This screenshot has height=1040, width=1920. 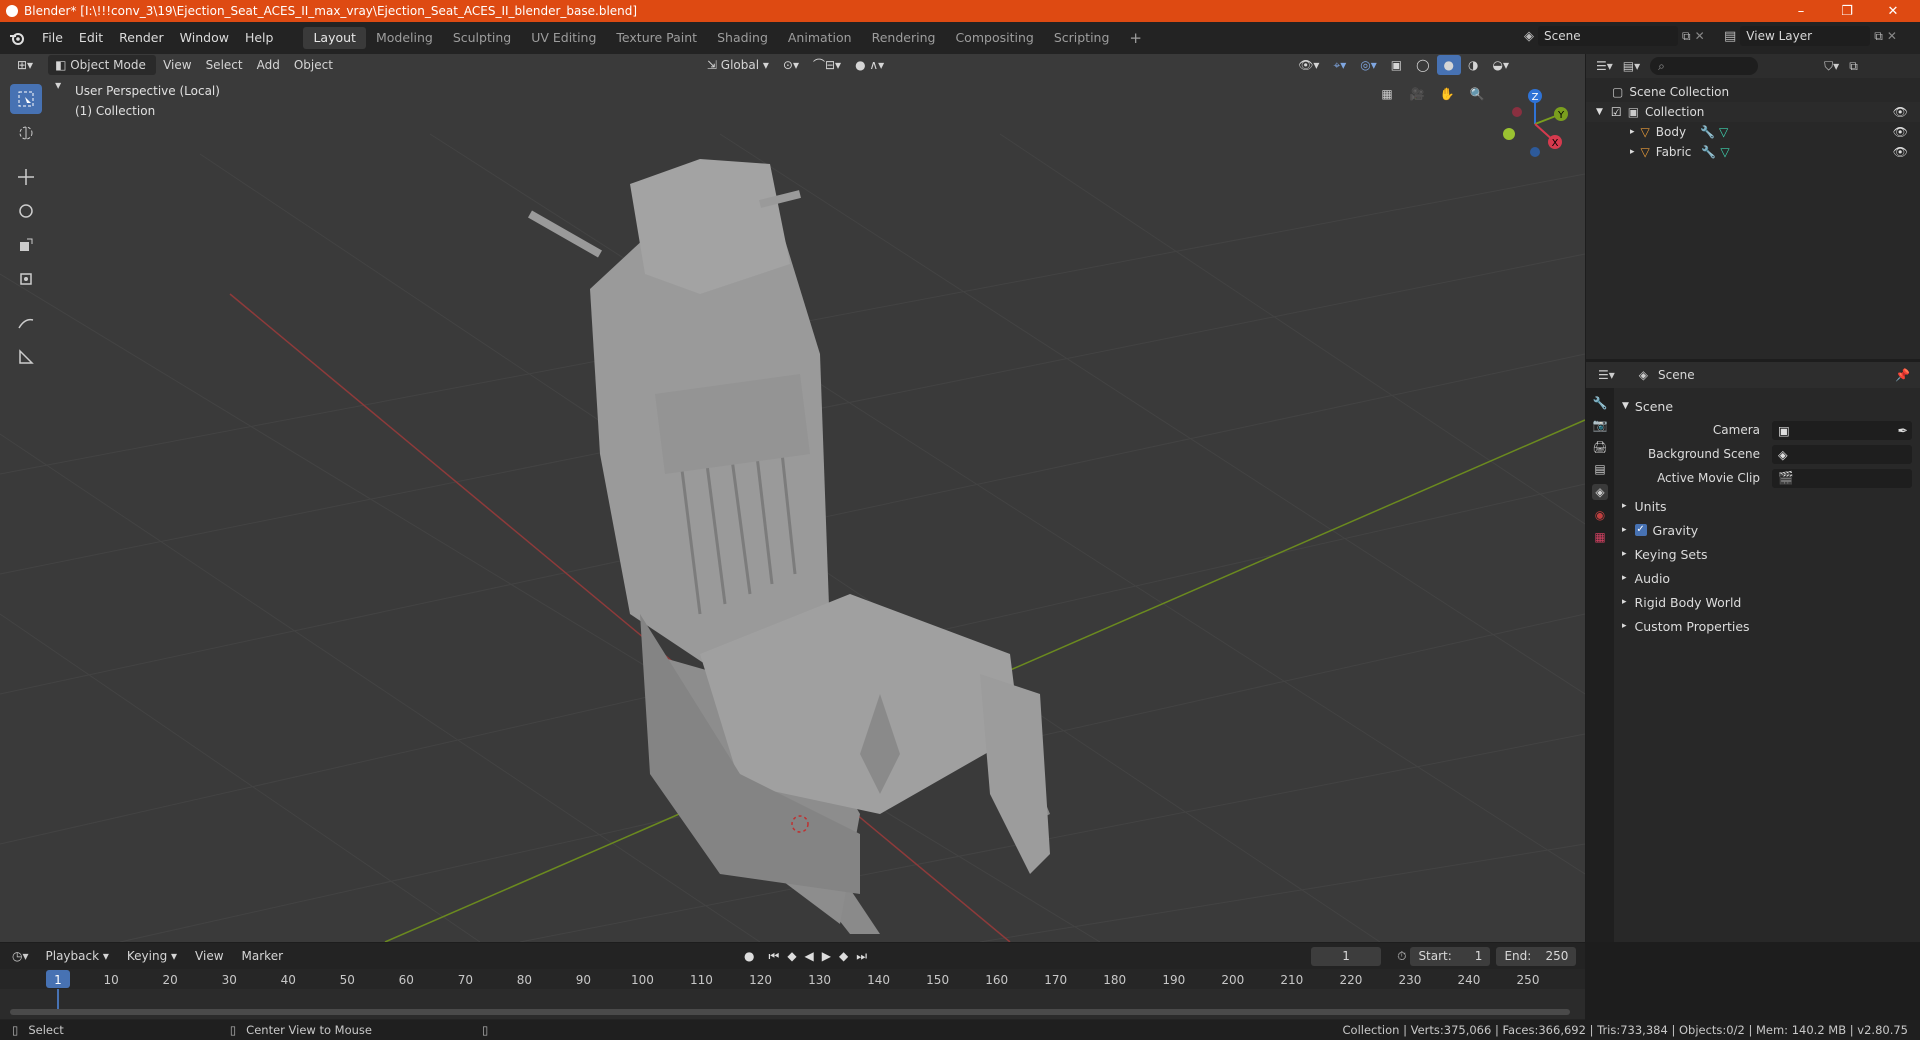 What do you see at coordinates (204, 38) in the screenshot?
I see `menu-window: Window` at bounding box center [204, 38].